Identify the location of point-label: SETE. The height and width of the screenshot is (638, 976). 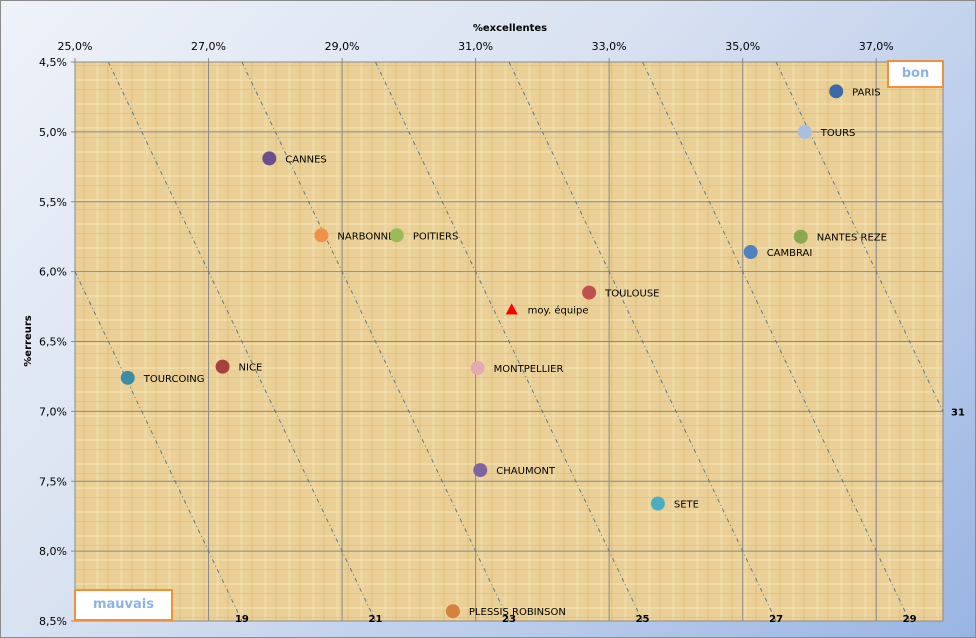
(686, 505).